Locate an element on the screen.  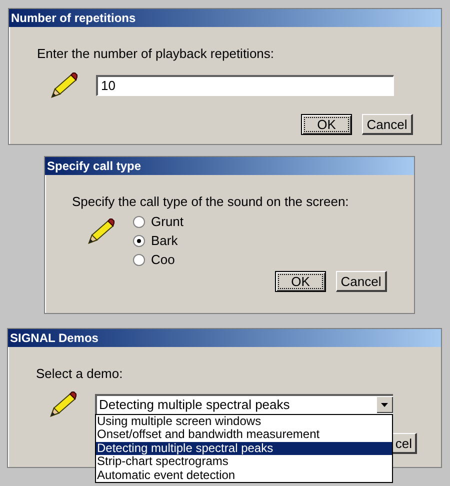
prompt-text: Enter the number of playback repetitions: is located at coordinates (156, 53).